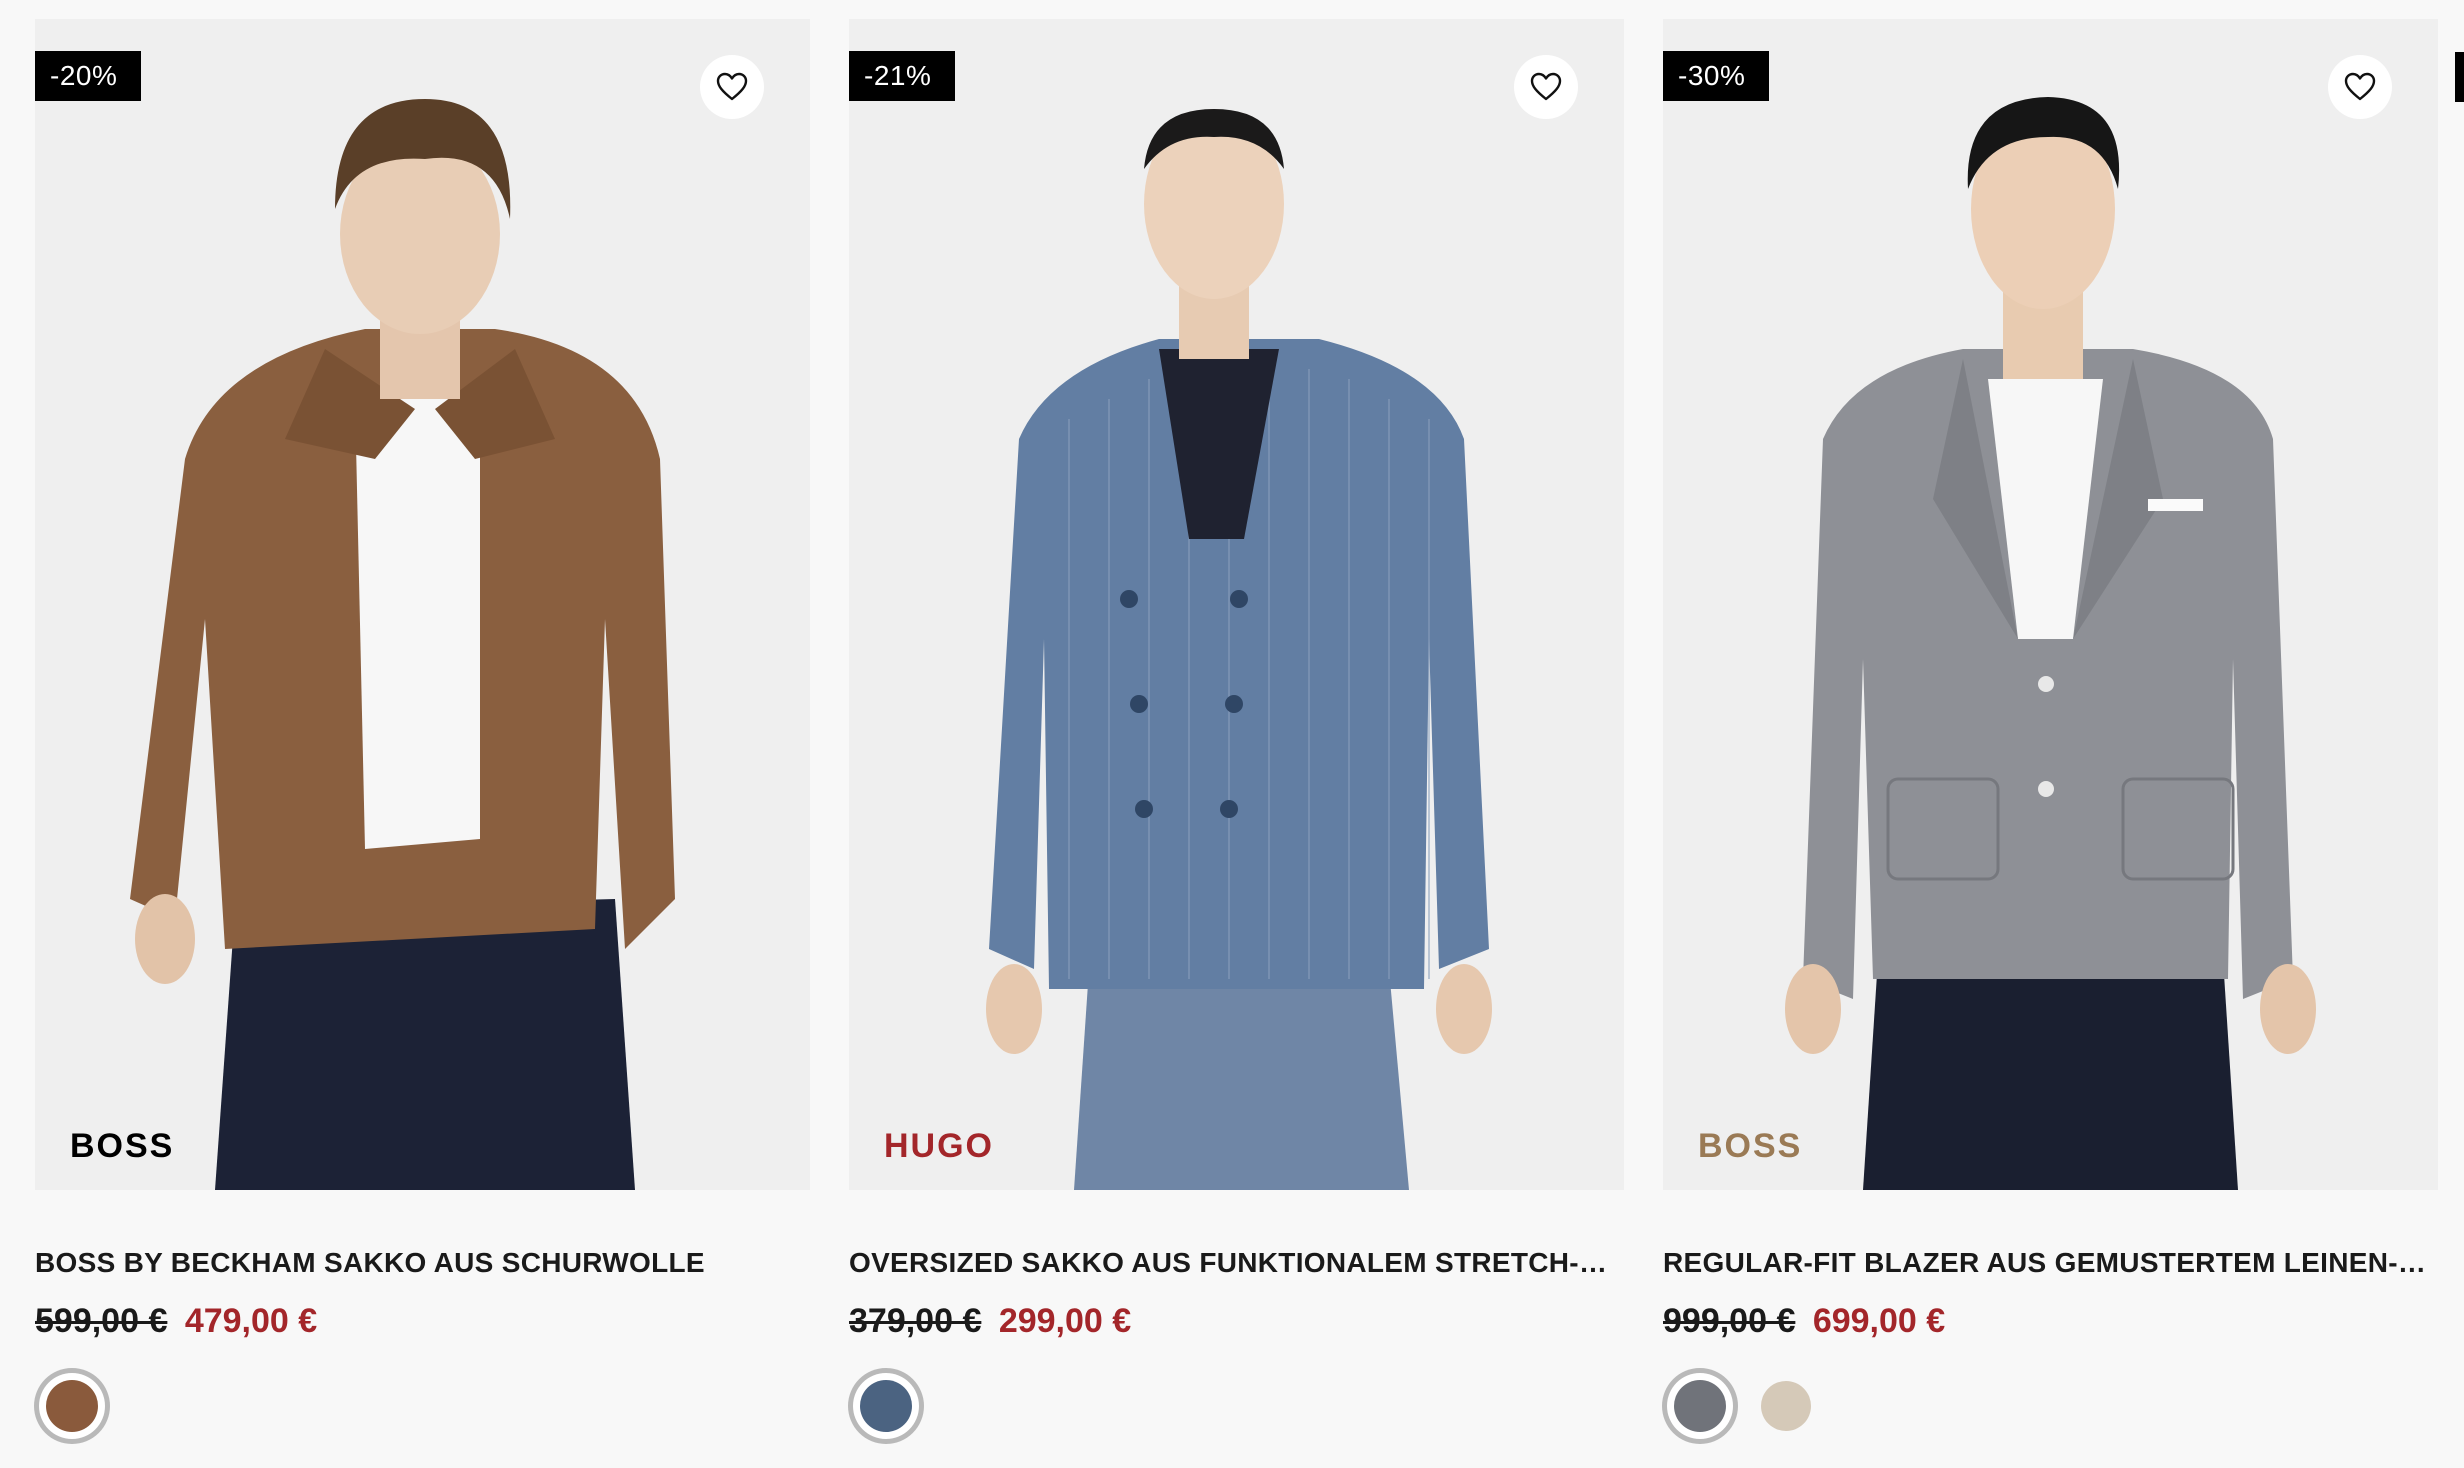 This screenshot has width=2464, height=1468. Describe the element at coordinates (2459, 77) in the screenshot. I see `next-card-badge-edge` at that location.